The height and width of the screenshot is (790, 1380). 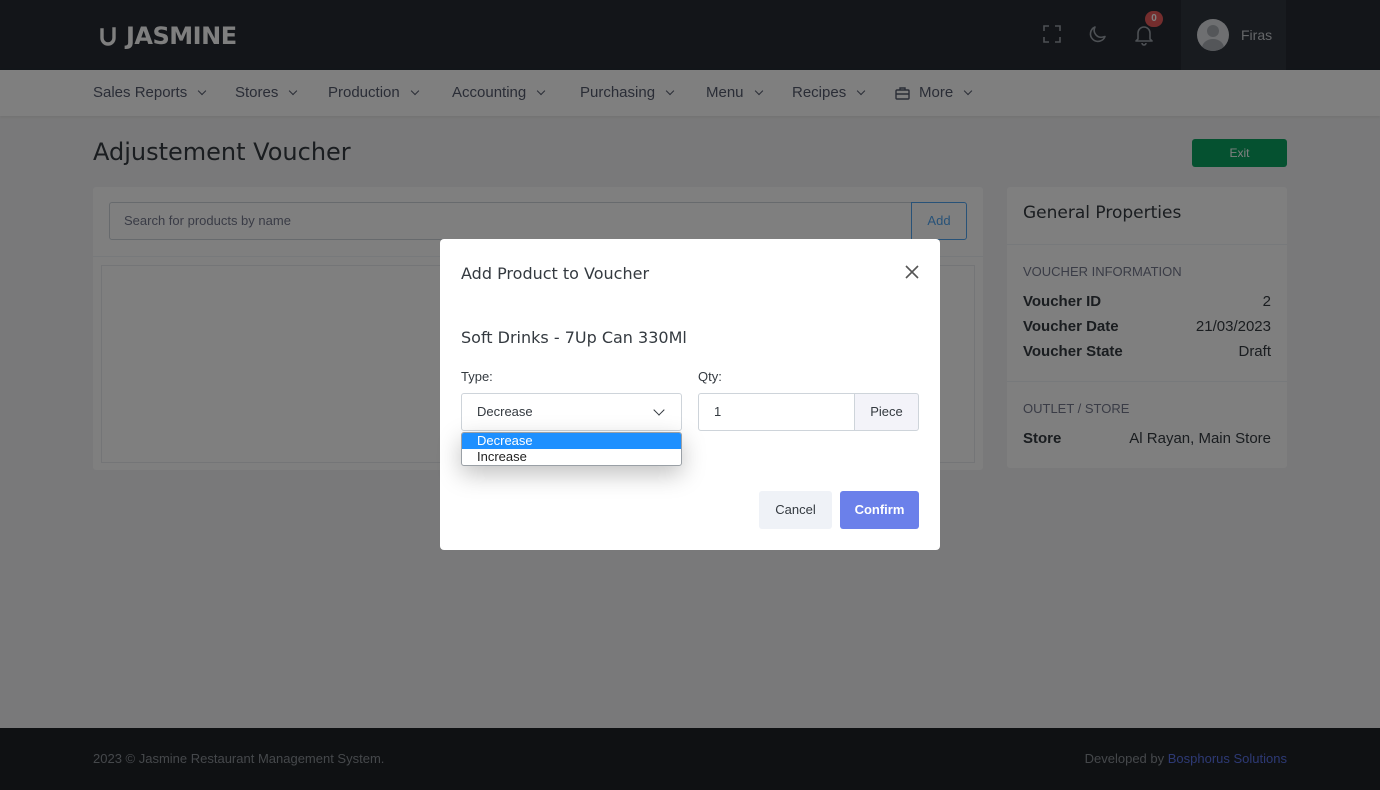 What do you see at coordinates (710, 376) in the screenshot?
I see `qty-label: Qty:` at bounding box center [710, 376].